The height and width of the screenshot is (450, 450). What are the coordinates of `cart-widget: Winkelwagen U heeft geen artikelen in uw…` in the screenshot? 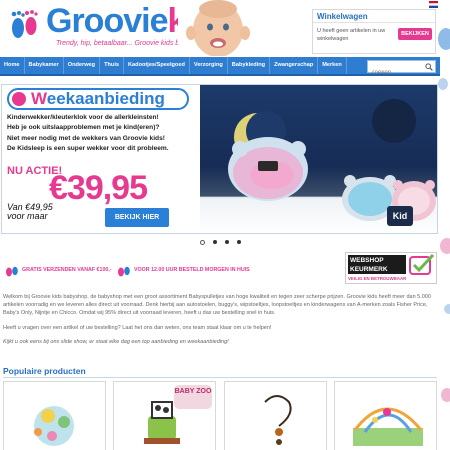 It's located at (374, 31).